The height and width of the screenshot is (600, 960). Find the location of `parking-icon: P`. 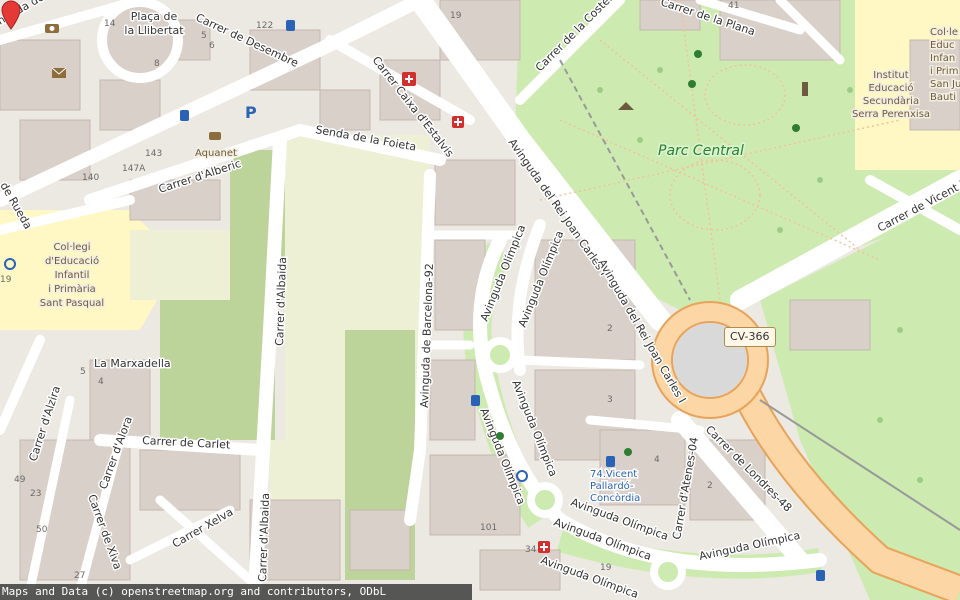

parking-icon: P is located at coordinates (251, 112).